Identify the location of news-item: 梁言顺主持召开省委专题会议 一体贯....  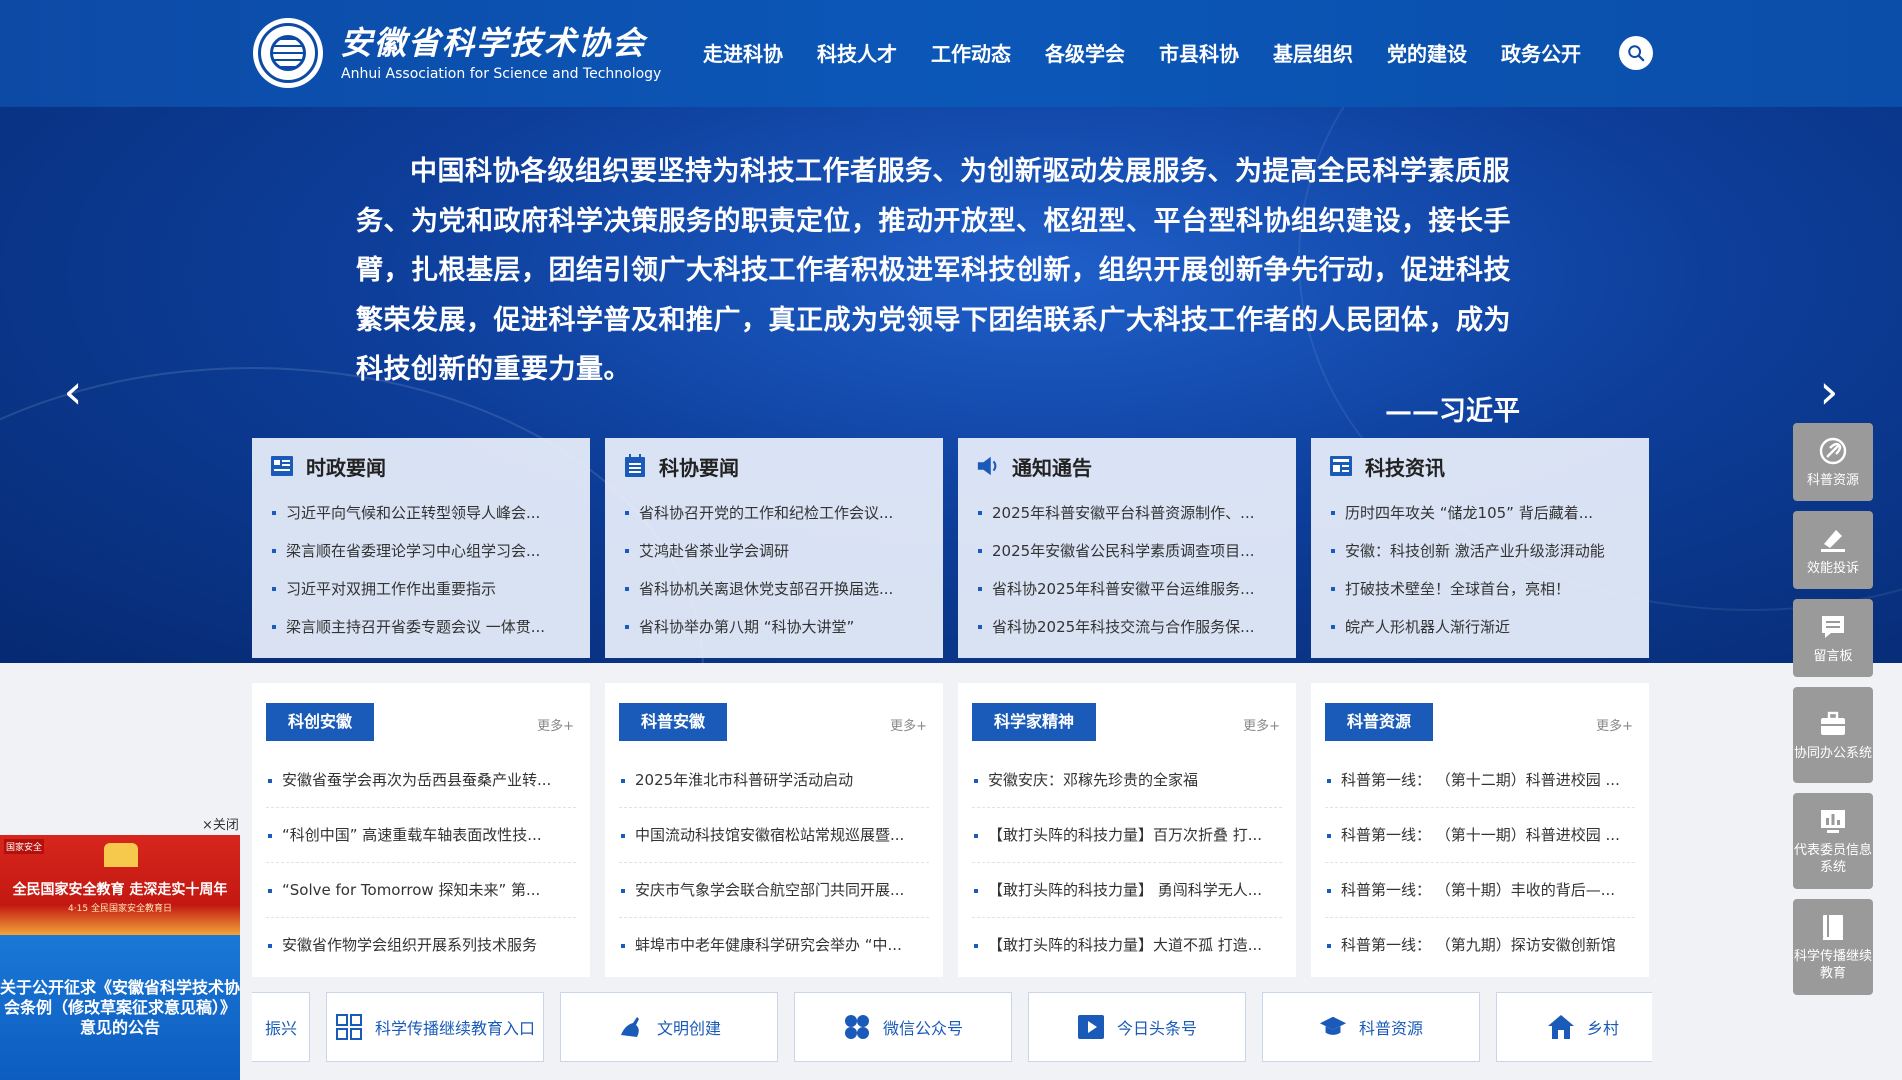
(425, 627).